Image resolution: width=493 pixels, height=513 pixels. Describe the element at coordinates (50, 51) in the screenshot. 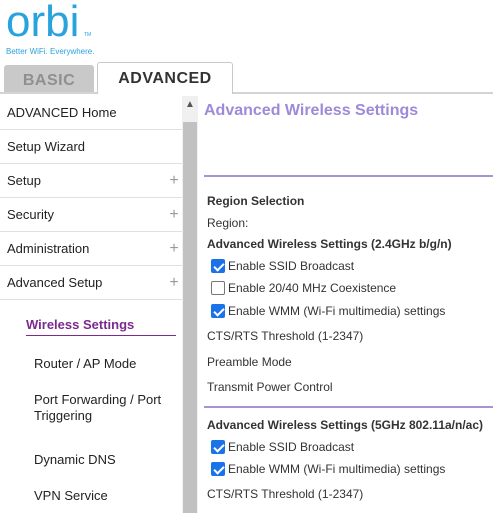

I see `logo-tagline: Better WiFi. Everywhere.` at that location.